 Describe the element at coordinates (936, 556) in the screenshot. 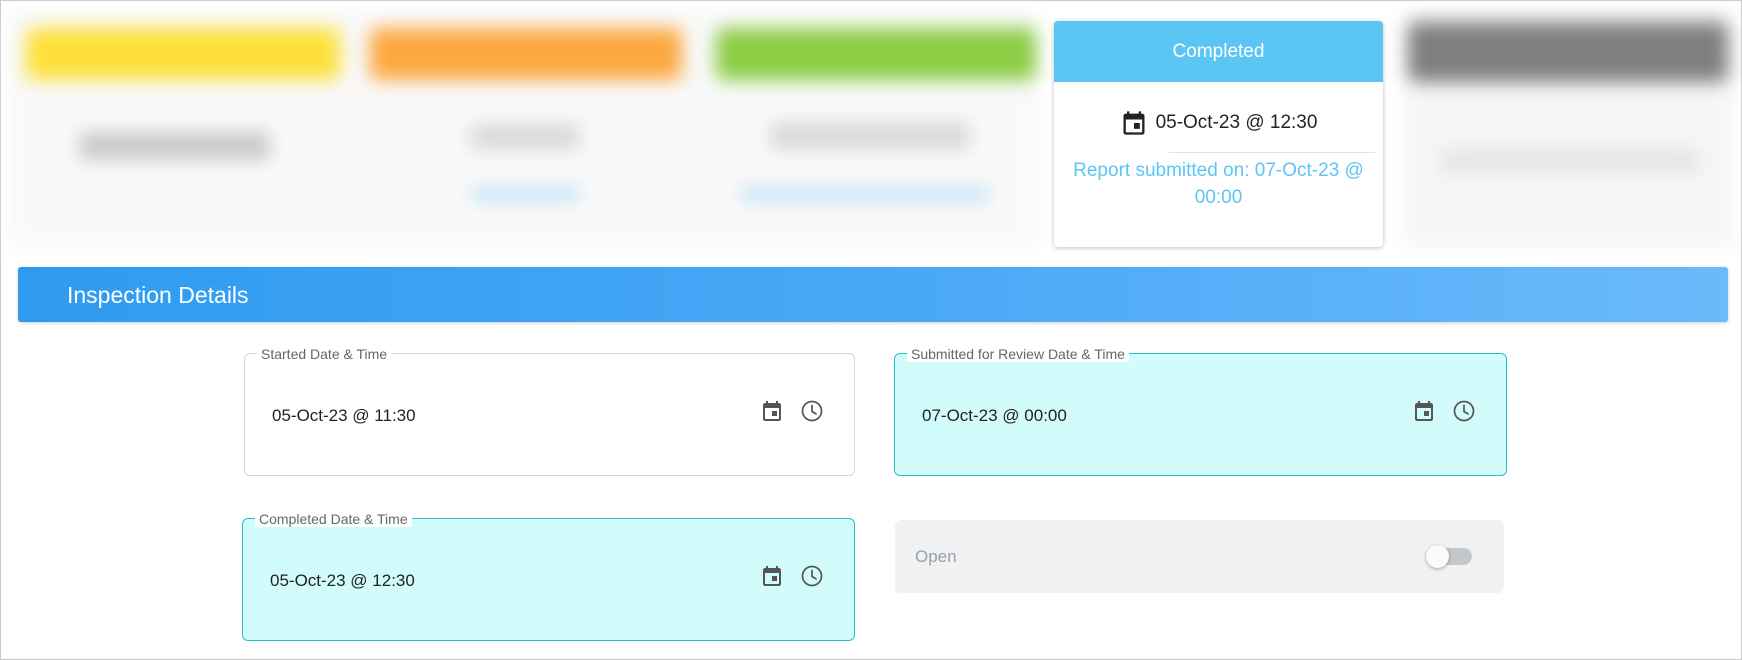

I see `open-toggle-label: Open` at that location.